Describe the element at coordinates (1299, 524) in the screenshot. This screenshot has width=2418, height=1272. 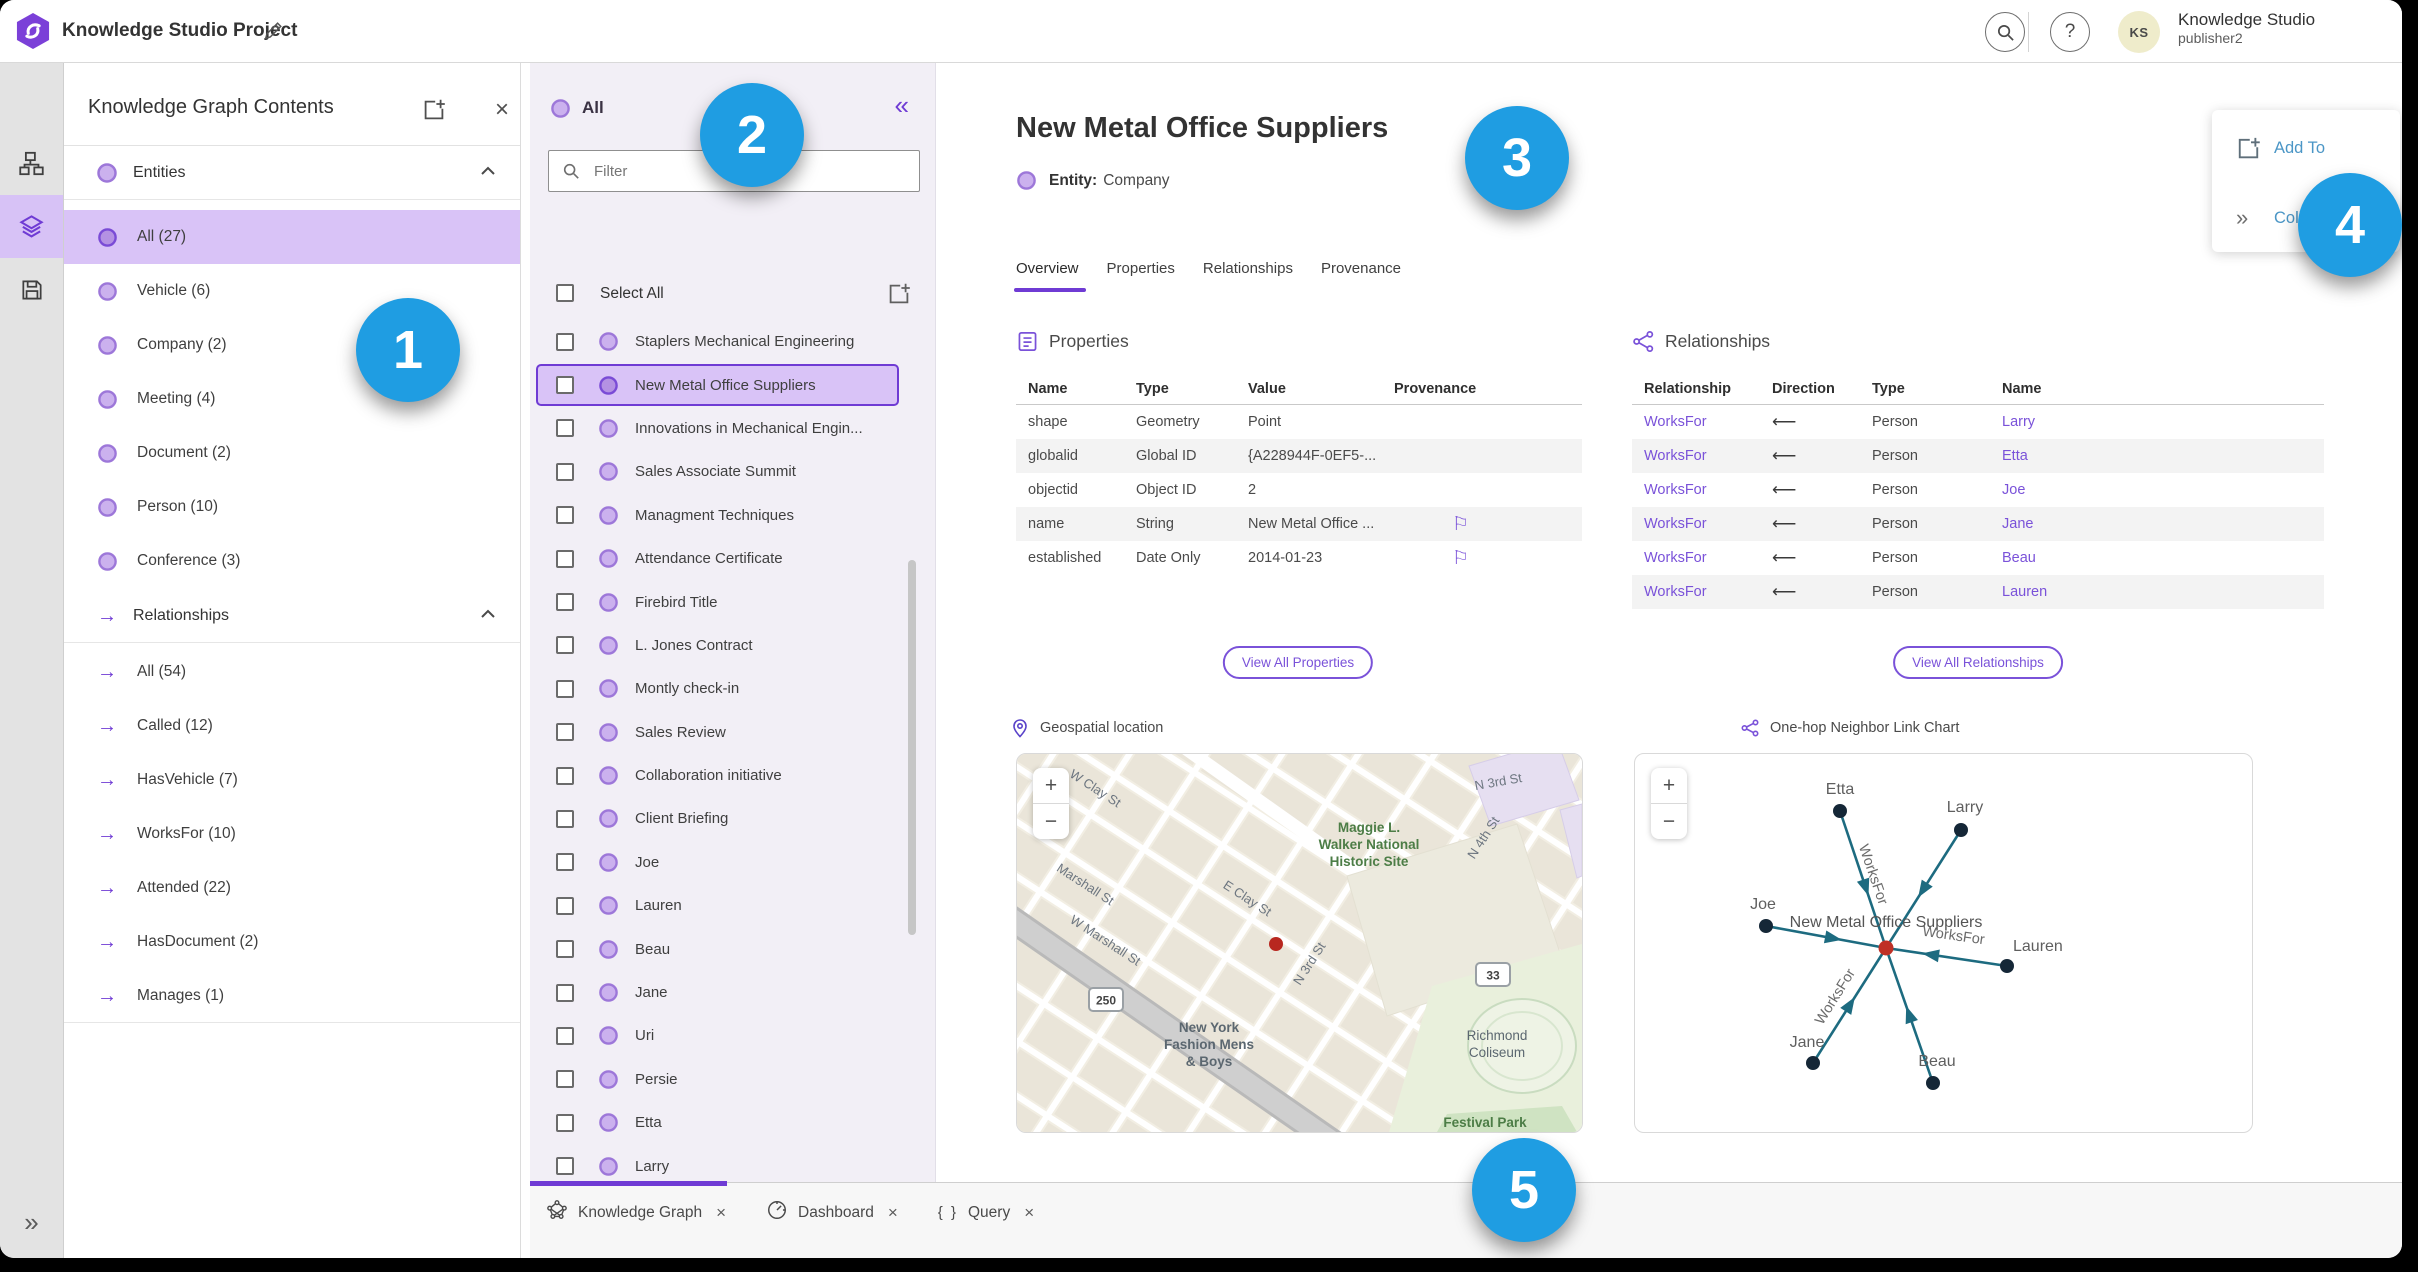
I see `table-row: name String New Metal Office ... ⚐` at that location.